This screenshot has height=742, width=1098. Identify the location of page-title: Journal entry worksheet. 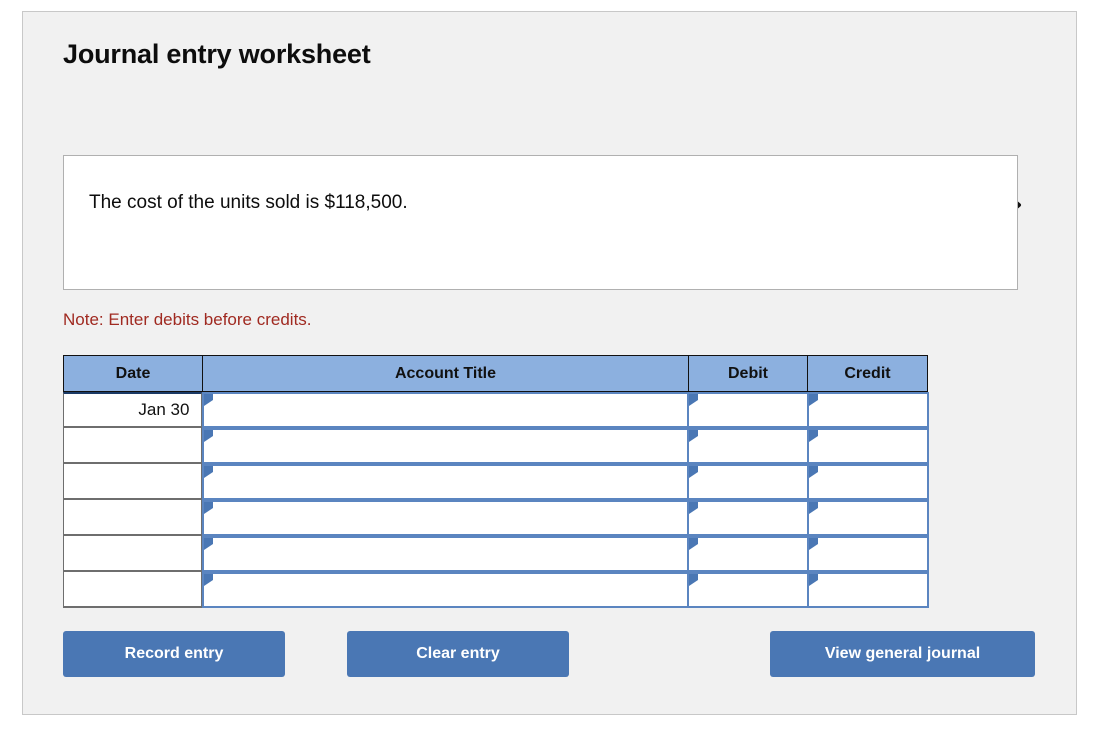
(217, 54).